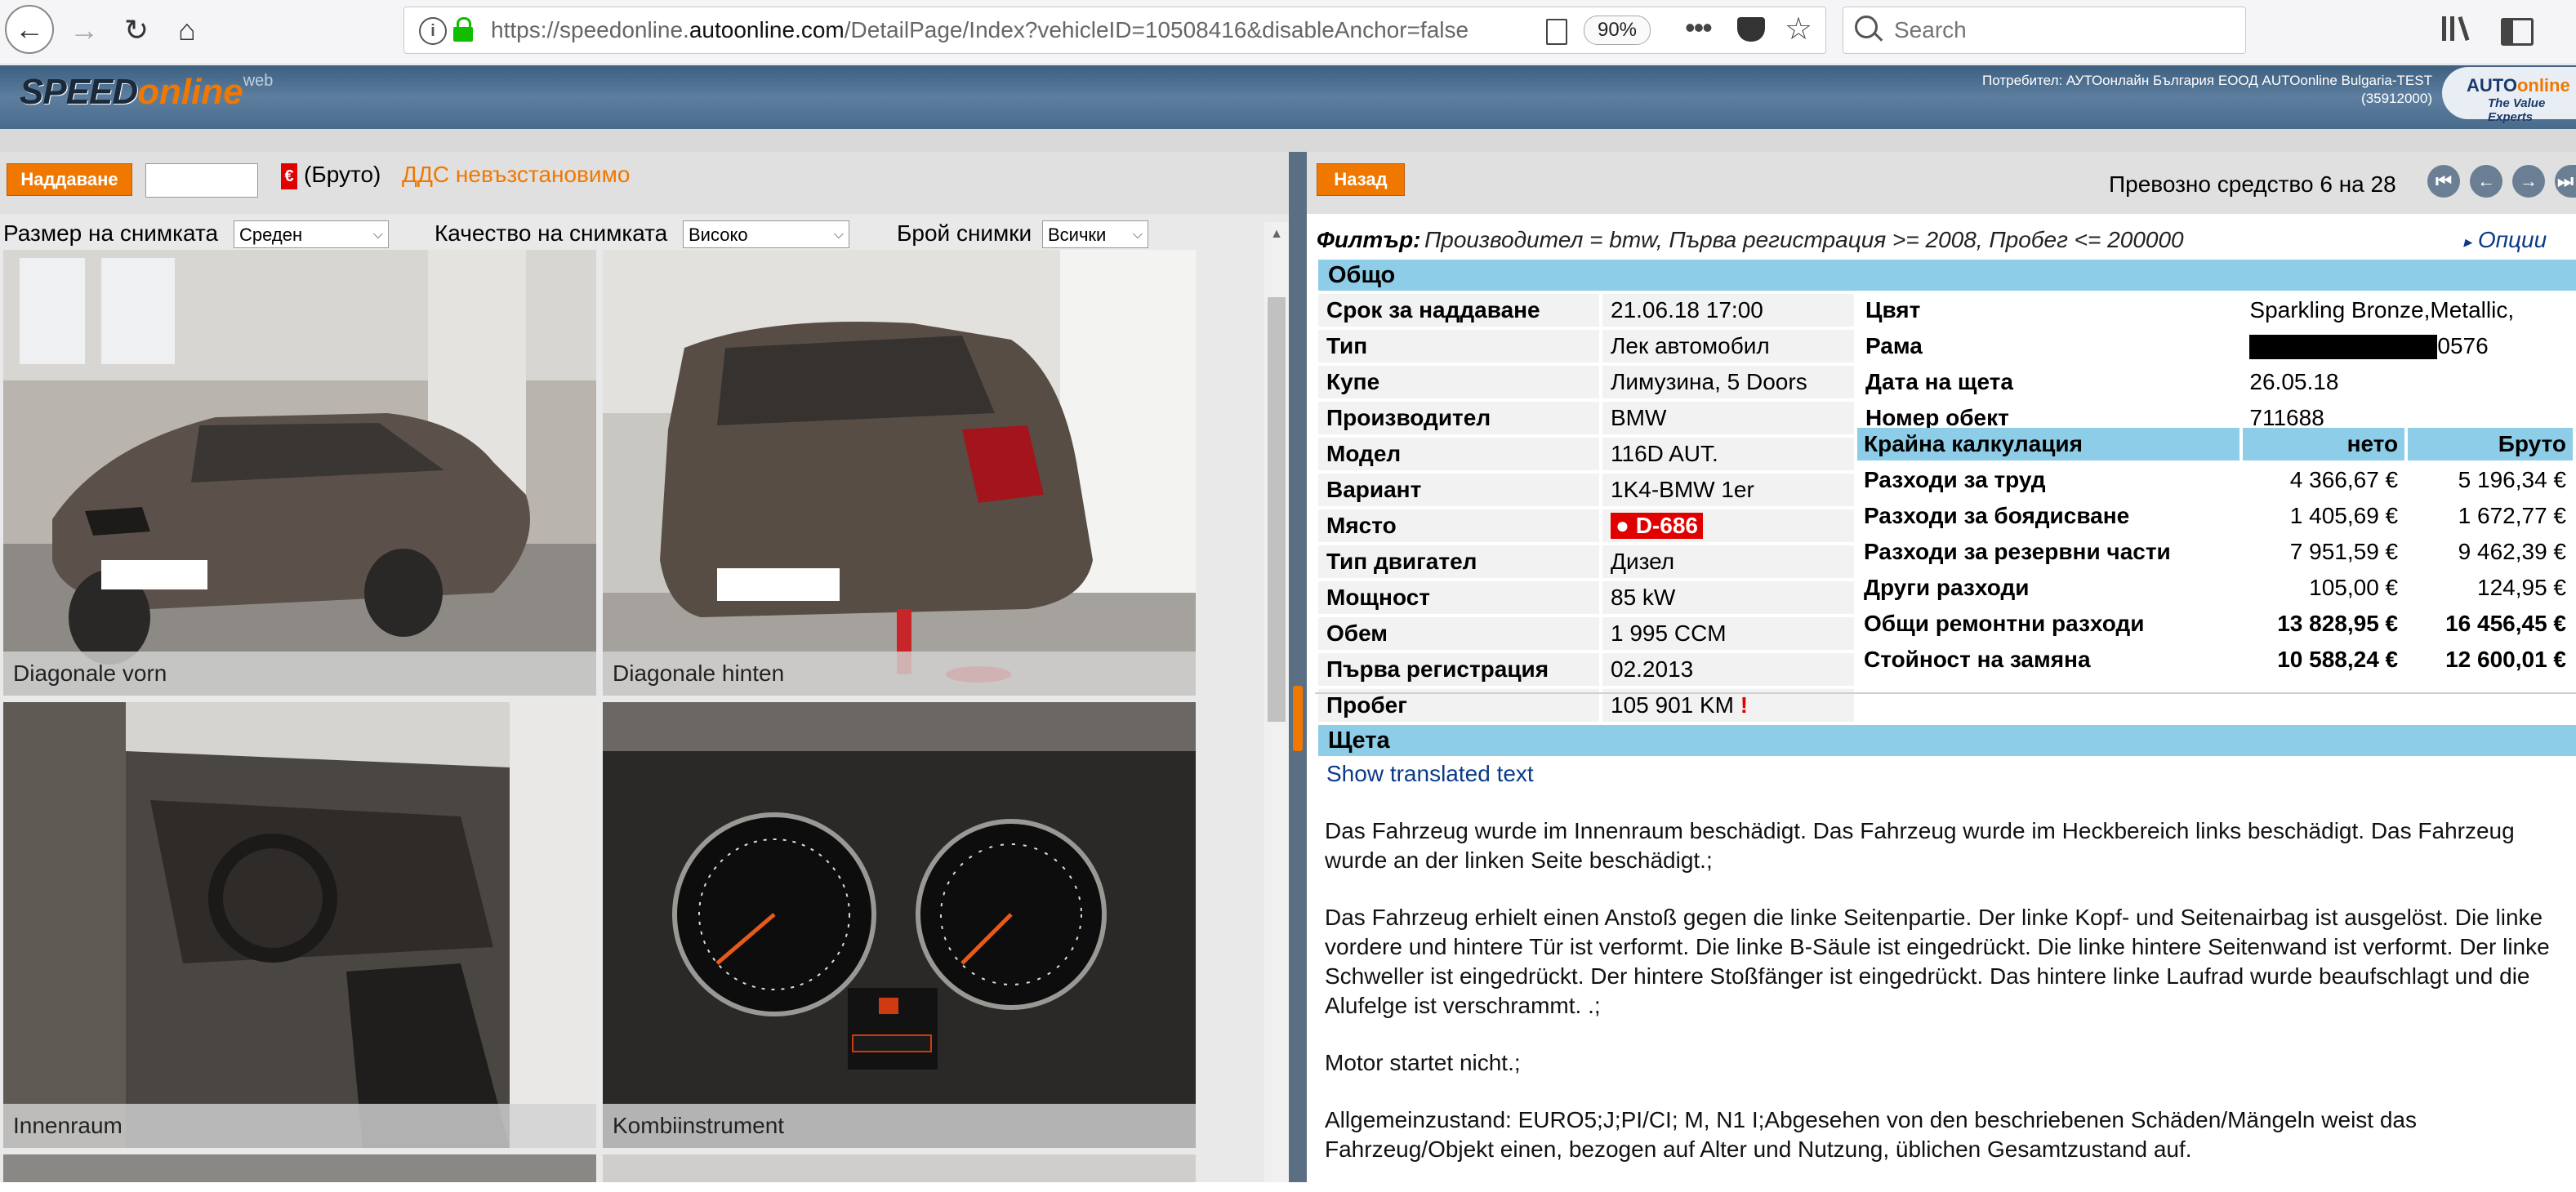 The height and width of the screenshot is (1192, 2576). I want to click on general-section-title: Общо, so click(1947, 275).